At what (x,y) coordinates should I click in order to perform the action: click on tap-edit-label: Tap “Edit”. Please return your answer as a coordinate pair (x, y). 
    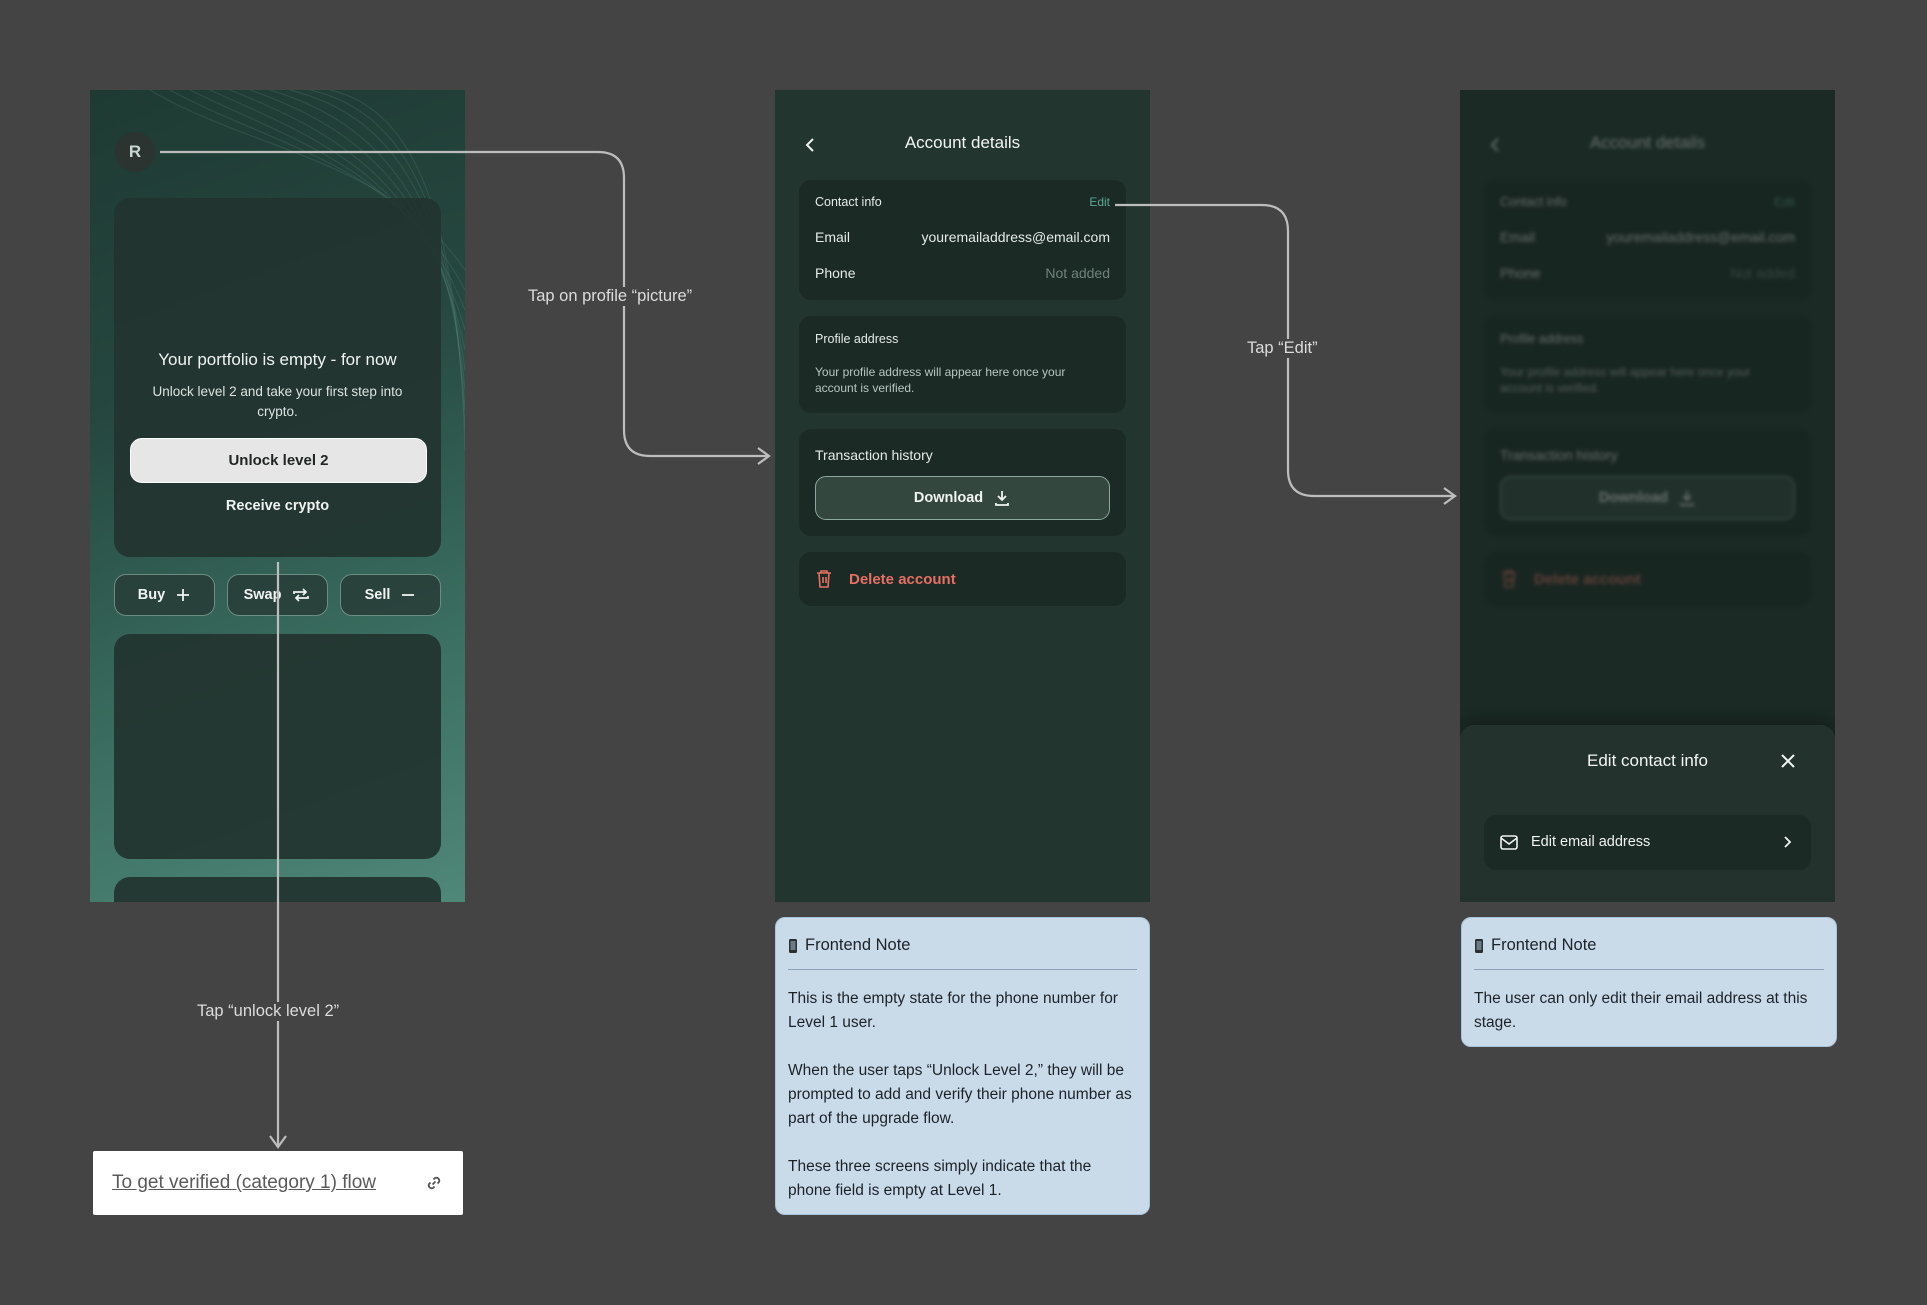
    Looking at the image, I should click on (1282, 348).